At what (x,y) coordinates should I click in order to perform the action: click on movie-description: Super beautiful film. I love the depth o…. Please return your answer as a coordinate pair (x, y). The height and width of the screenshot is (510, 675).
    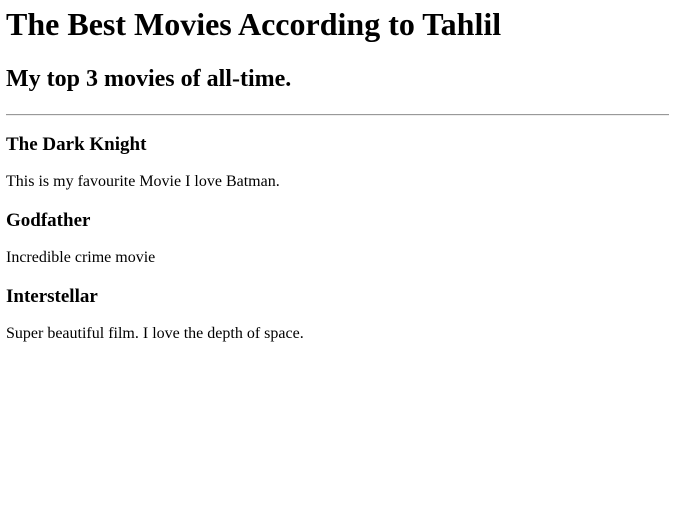
    Looking at the image, I should click on (155, 333).